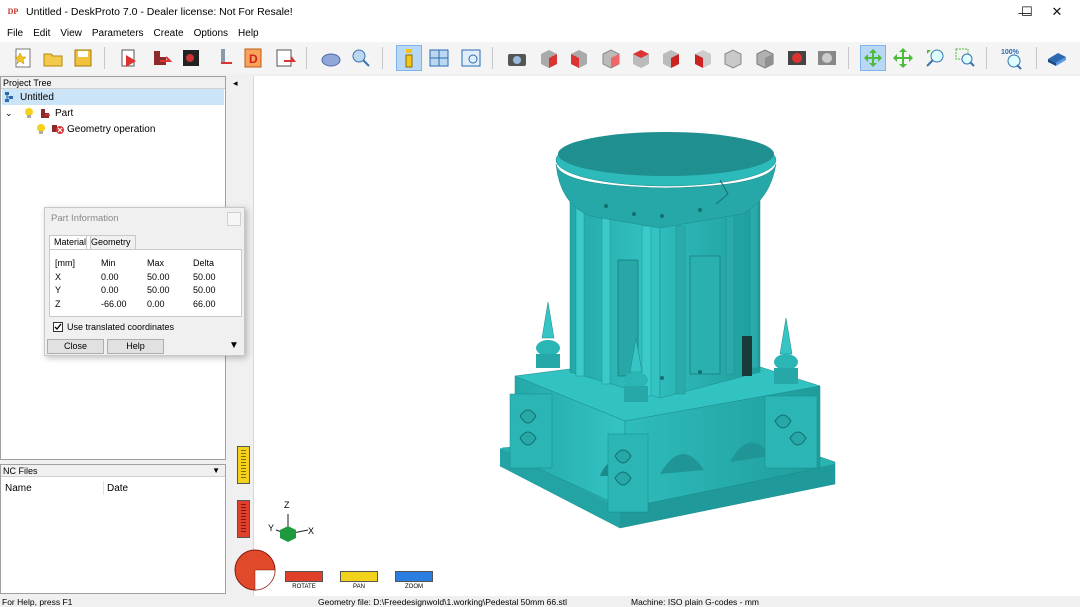  What do you see at coordinates (695, 602) in the screenshot?
I see `status-machine: Machine: ISO plain G-codes - mm` at bounding box center [695, 602].